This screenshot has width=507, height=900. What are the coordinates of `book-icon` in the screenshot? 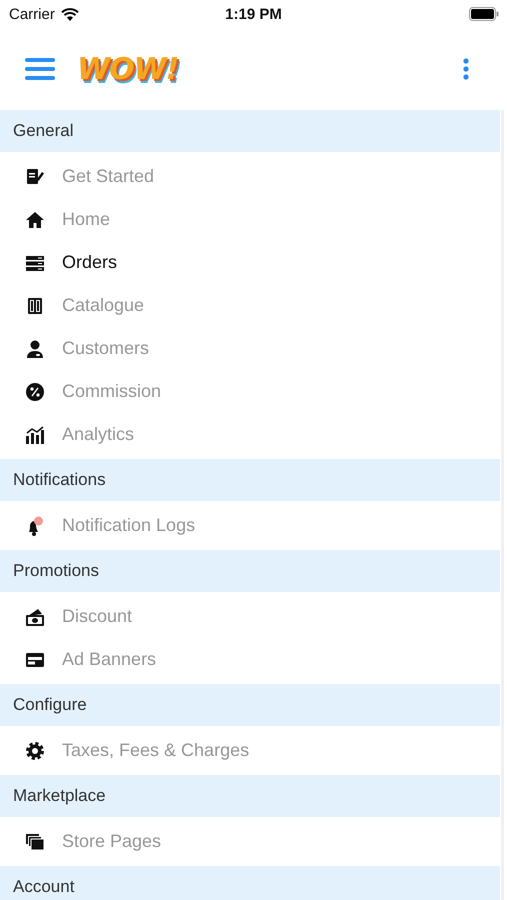 It's located at (35, 306).